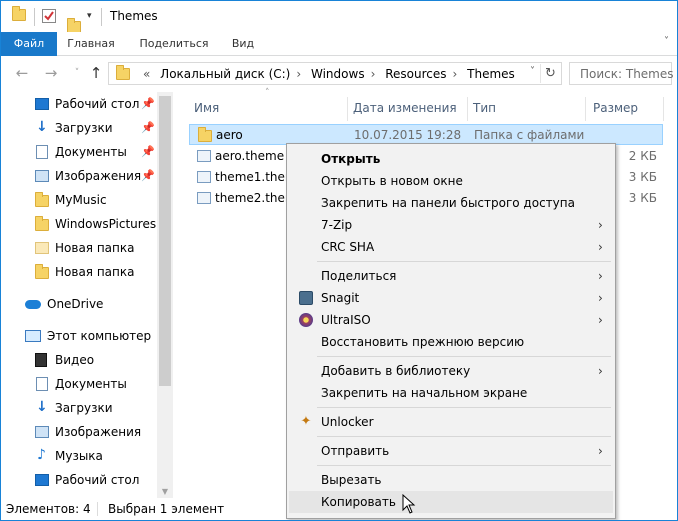 Image resolution: width=678 pixels, height=521 pixels. Describe the element at coordinates (49, 16) in the screenshot. I see `properties-icon` at that location.